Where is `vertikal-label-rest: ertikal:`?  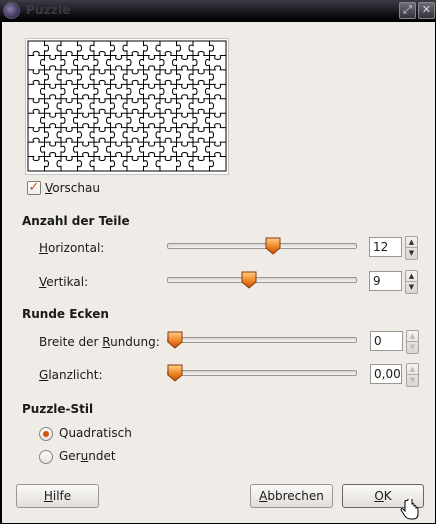
vertikal-label-rest: ertikal: is located at coordinates (67, 282).